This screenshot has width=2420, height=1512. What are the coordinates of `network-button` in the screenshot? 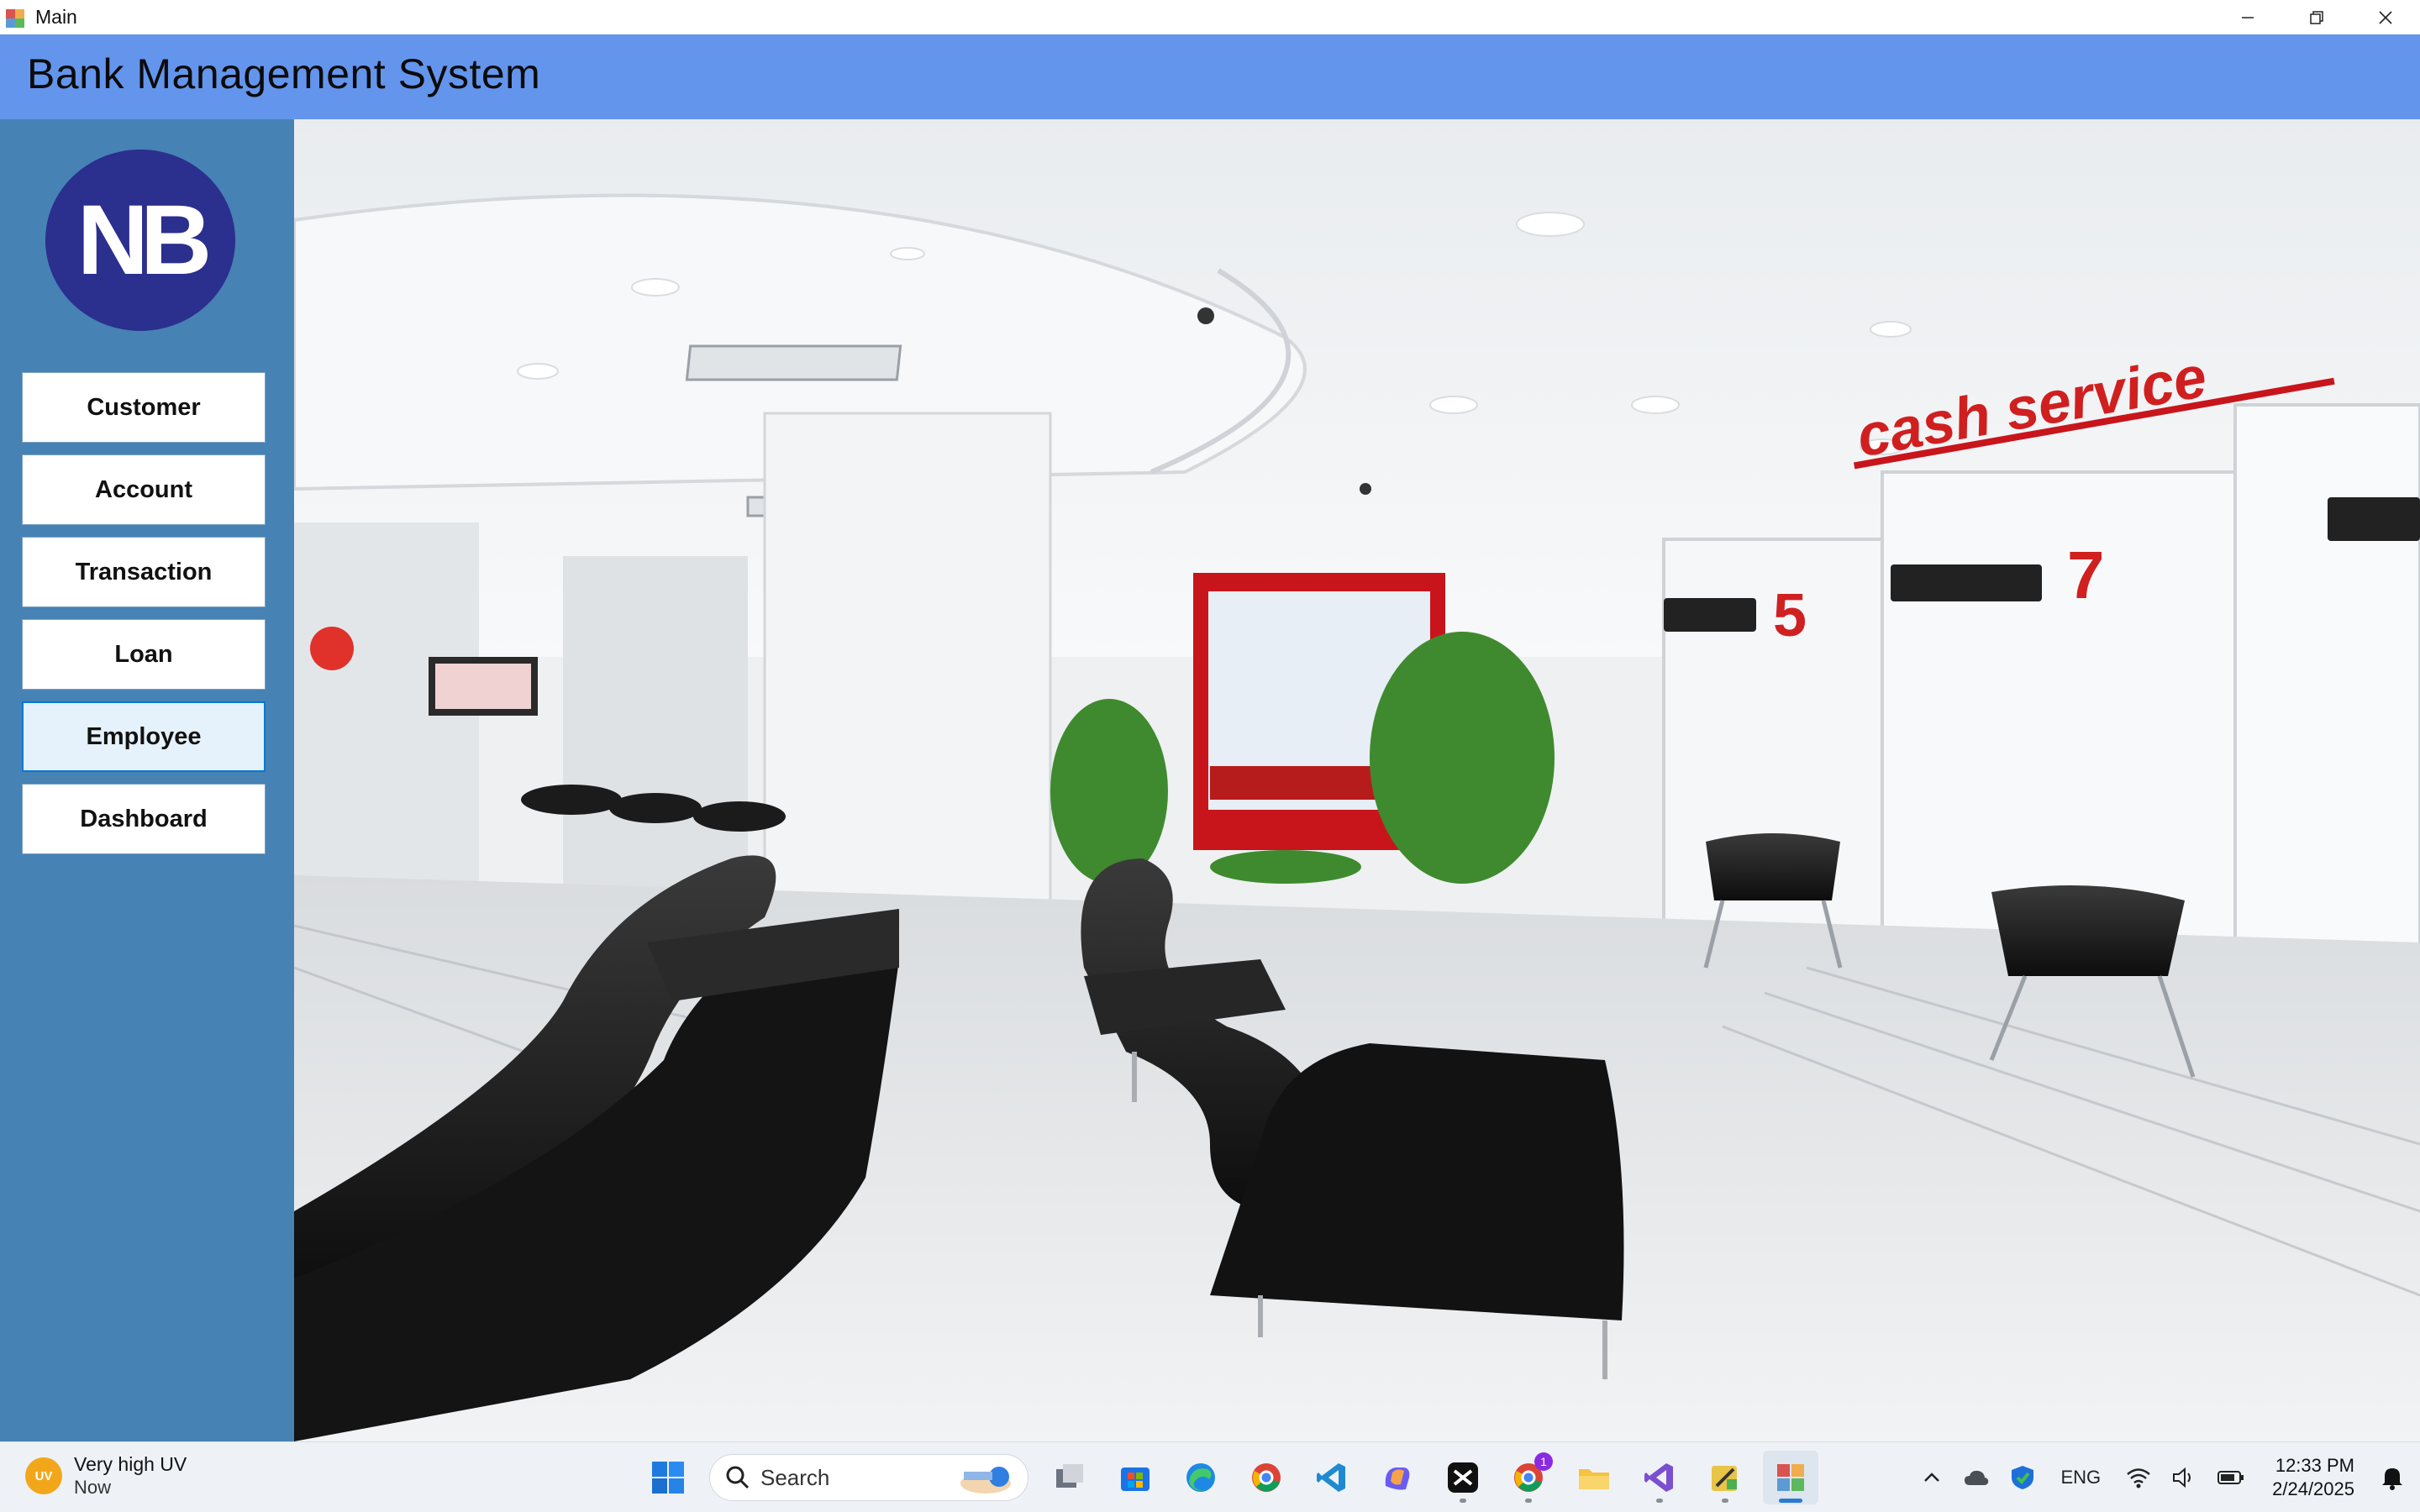 It's located at (2139, 1477).